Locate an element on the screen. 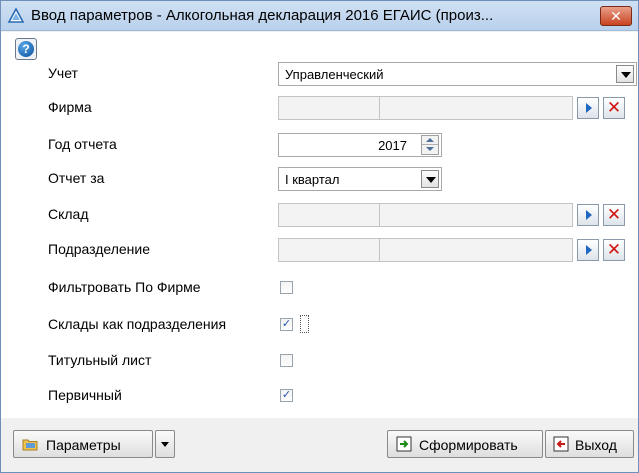 The height and width of the screenshot is (473, 639). uchet-select: Управленческий is located at coordinates (457, 74).